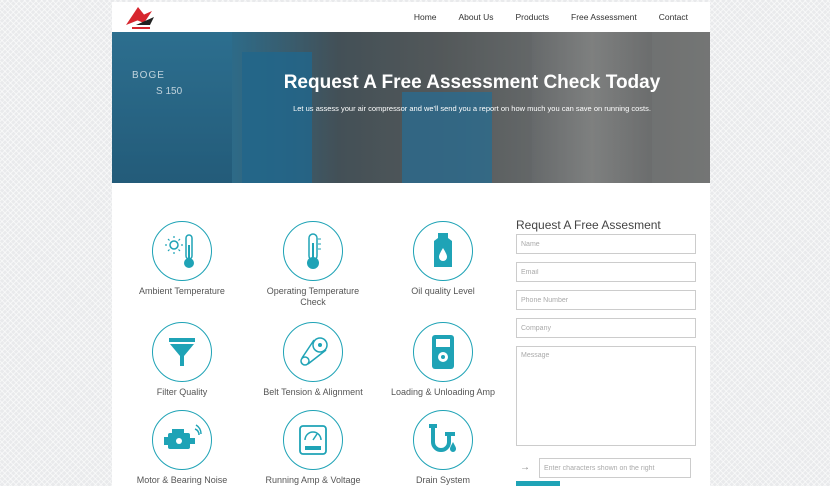 The height and width of the screenshot is (486, 830). I want to click on arrow-right-icon: →, so click(525, 467).